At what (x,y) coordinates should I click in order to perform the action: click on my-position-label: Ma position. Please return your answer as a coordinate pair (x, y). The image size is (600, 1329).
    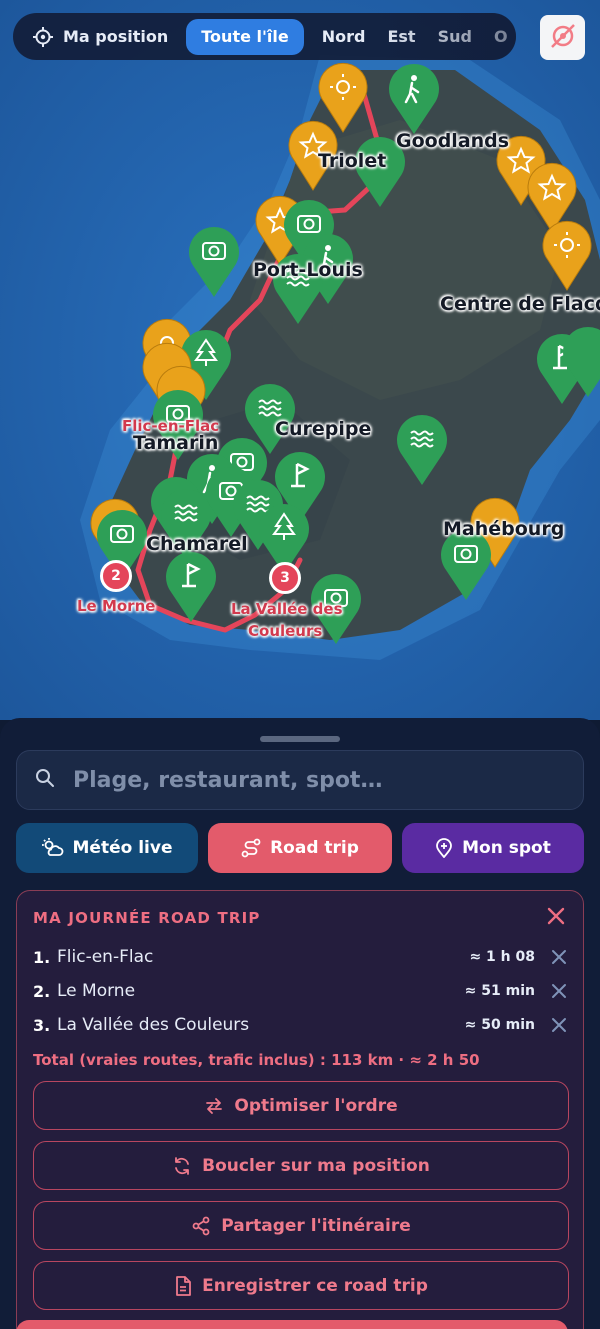
    Looking at the image, I should click on (116, 36).